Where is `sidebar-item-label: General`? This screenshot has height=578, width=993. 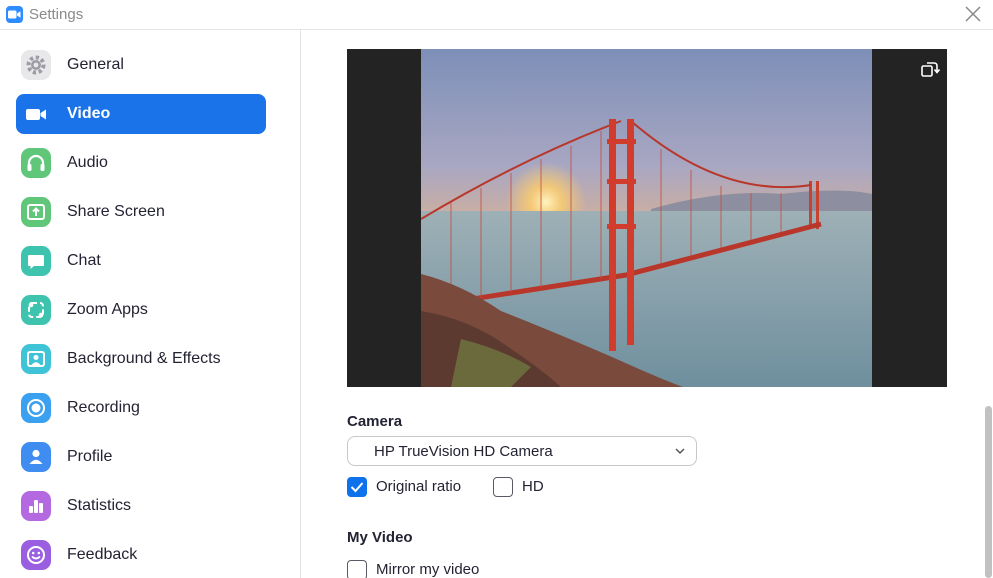 sidebar-item-label: General is located at coordinates (95, 64).